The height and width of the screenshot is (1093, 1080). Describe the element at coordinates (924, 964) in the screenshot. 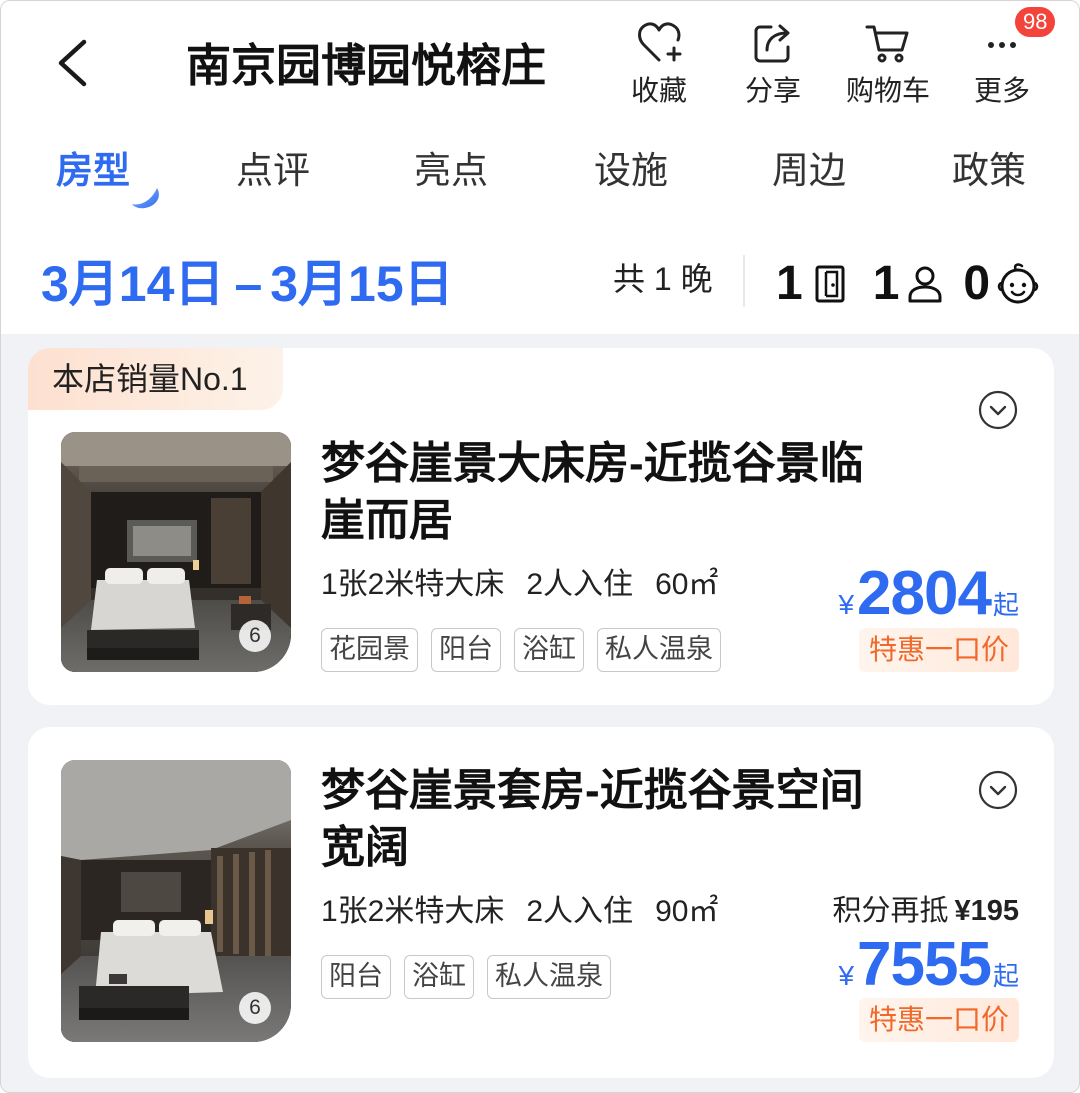

I see `price-amount: 7555` at that location.